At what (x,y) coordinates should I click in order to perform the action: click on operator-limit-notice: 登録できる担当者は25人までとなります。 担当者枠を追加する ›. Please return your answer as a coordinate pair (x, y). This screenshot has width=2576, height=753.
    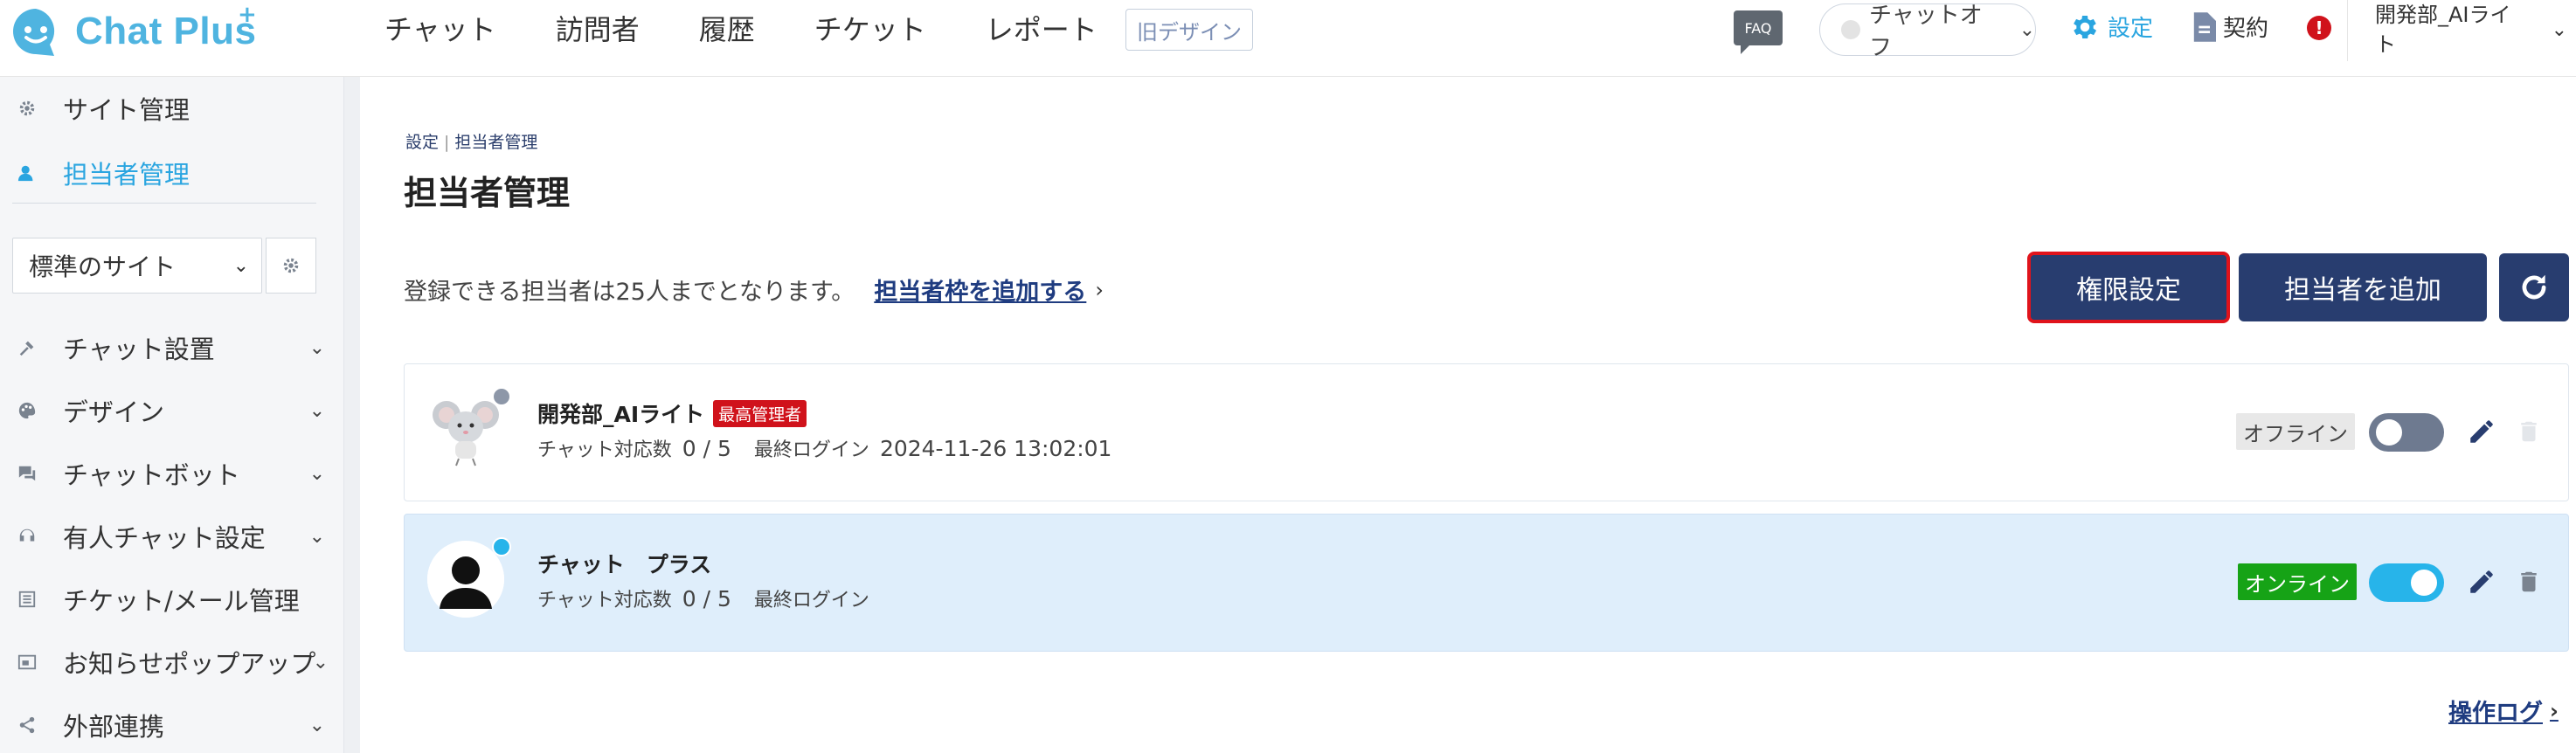
    Looking at the image, I should click on (754, 290).